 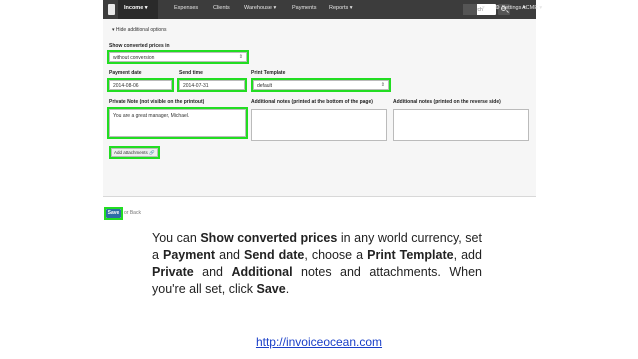 What do you see at coordinates (139, 30) in the screenshot?
I see `hide-options-link: ▾ Hide additional options` at bounding box center [139, 30].